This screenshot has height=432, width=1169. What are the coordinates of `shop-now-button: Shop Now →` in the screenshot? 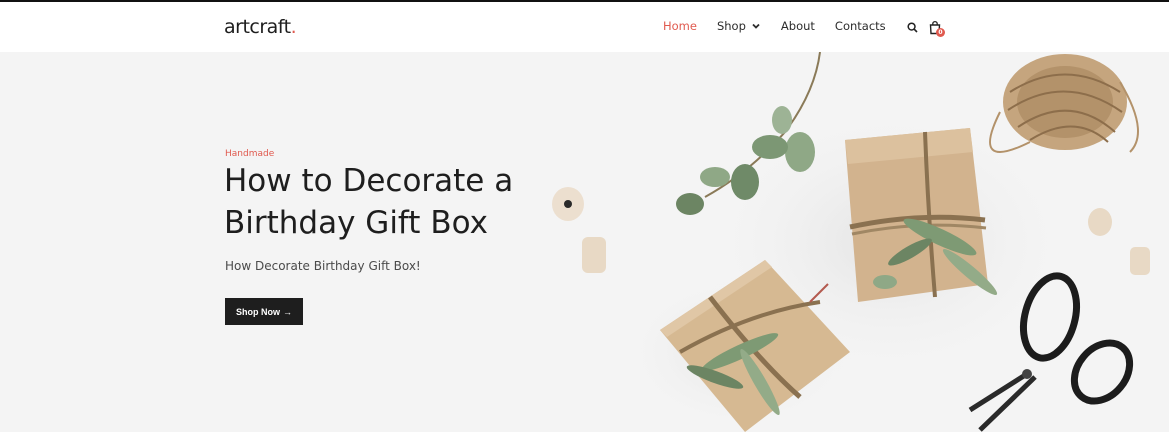 It's located at (264, 311).